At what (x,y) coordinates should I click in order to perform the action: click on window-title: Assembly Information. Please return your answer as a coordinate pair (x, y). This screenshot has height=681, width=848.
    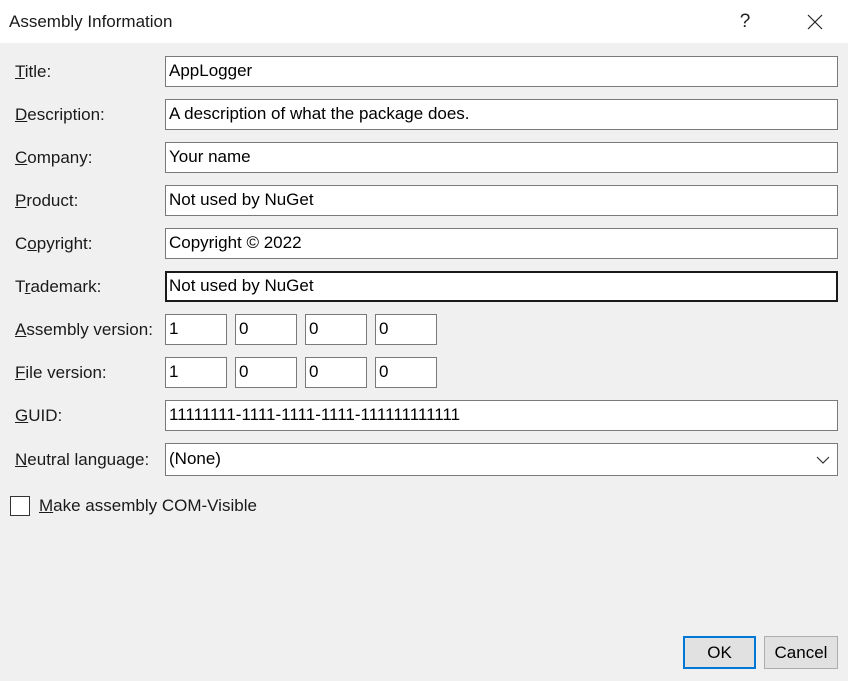
    Looking at the image, I should click on (91, 21).